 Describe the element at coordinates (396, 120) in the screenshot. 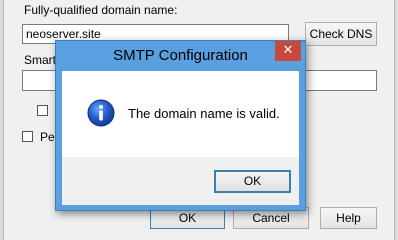

I see `window-frame-right` at that location.